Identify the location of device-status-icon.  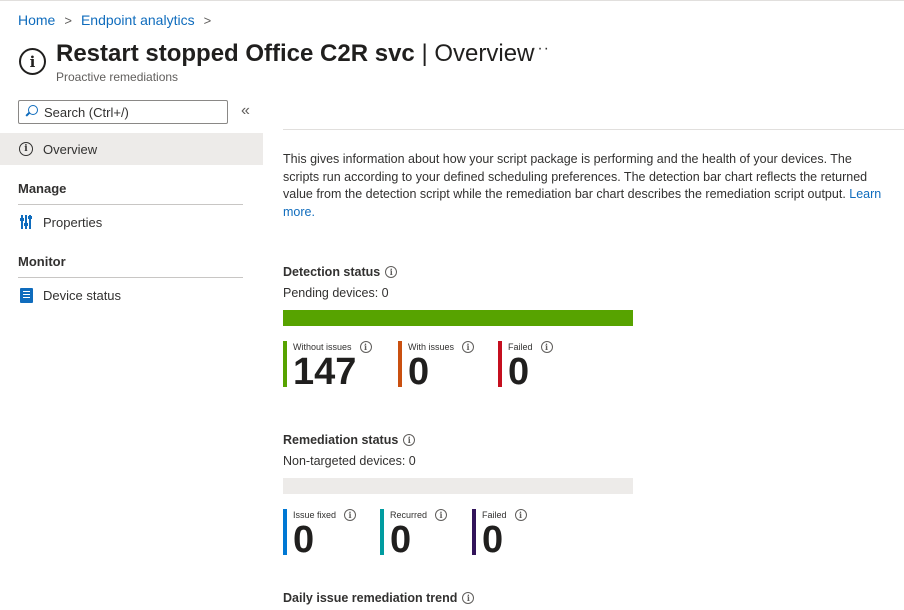
(26, 295).